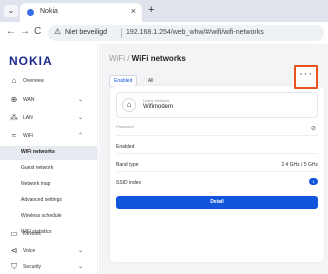  Describe the element at coordinates (28, 118) in the screenshot. I see `sidebar-item-label: LAN` at that location.